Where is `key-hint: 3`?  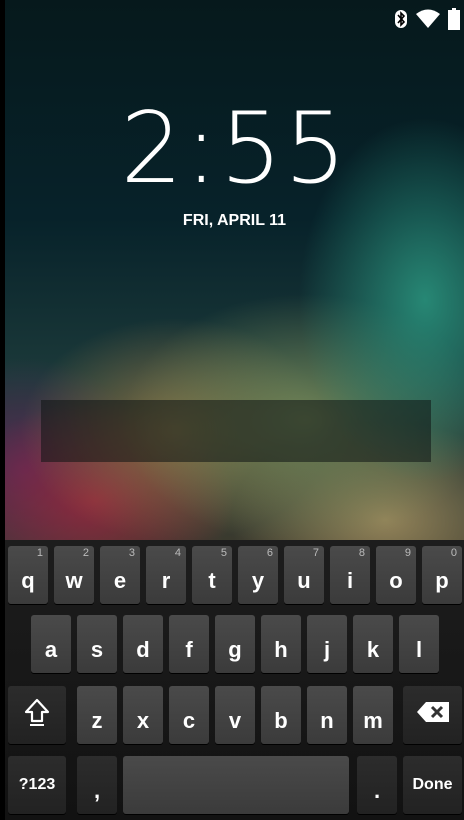
key-hint: 3 is located at coordinates (131, 553).